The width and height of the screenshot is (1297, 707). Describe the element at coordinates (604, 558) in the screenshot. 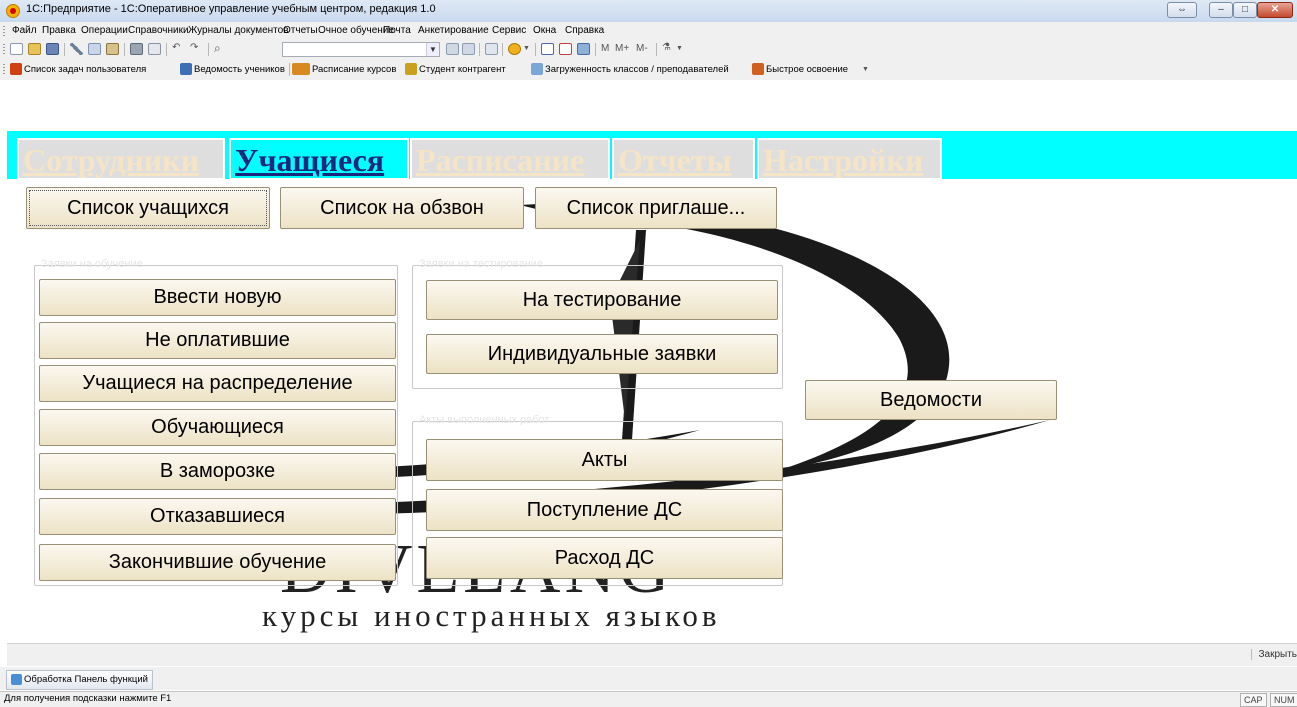

I see `cash-expense-button: Расход ДС` at that location.